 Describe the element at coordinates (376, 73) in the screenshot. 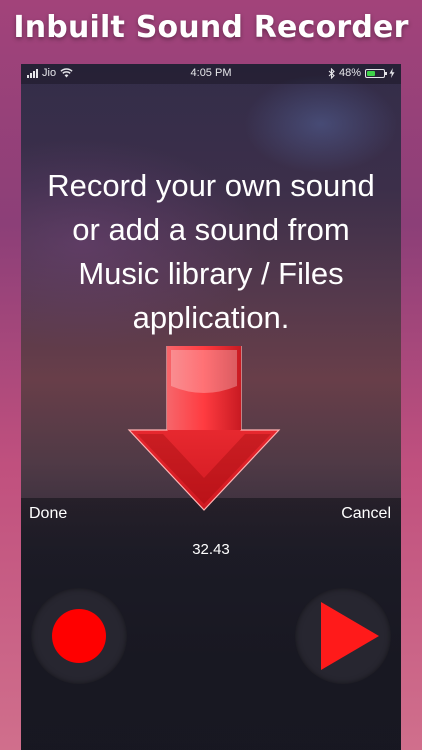

I see `battery-icon` at that location.